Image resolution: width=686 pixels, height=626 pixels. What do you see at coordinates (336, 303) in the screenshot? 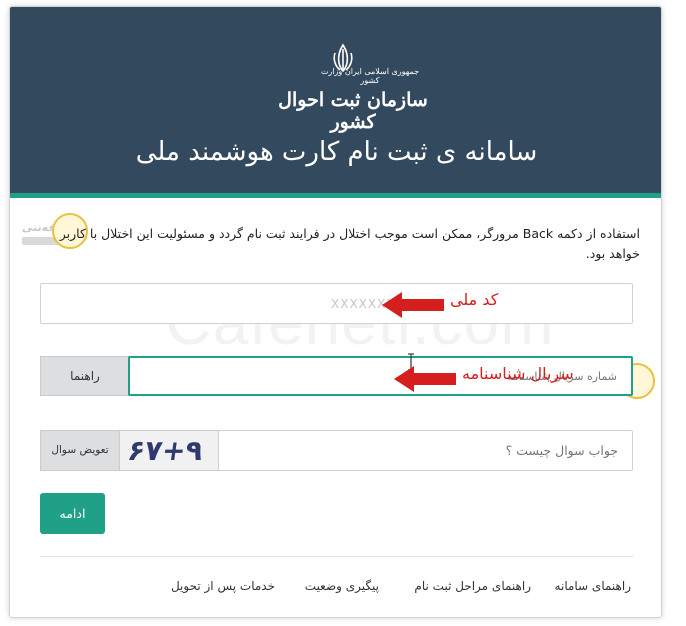
I see `national-code-field: XXXXXXXX` at bounding box center [336, 303].